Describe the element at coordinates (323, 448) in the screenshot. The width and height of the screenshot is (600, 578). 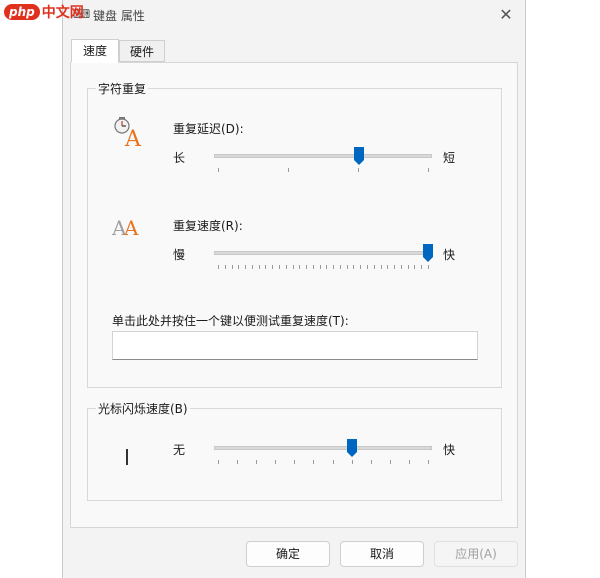
I see `cursor-blink-slider-track` at that location.